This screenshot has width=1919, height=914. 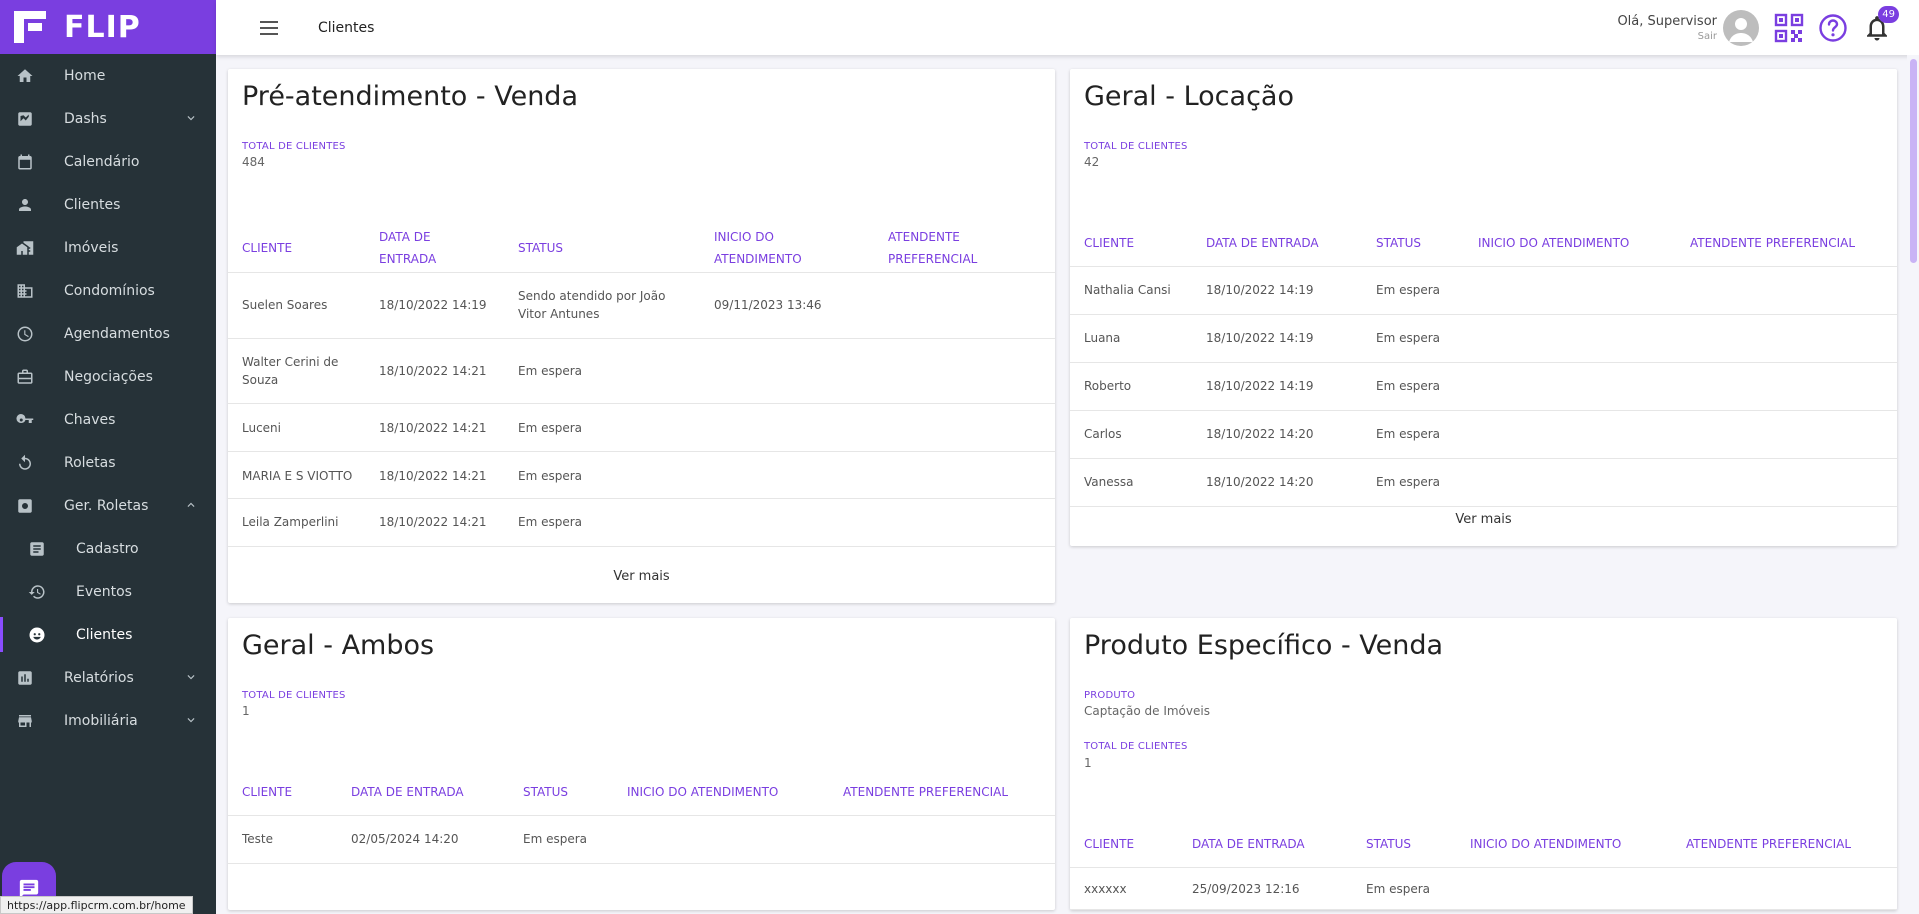 I want to click on user-area: Olá, Supervisor Sair 49, so click(x=1768, y=27).